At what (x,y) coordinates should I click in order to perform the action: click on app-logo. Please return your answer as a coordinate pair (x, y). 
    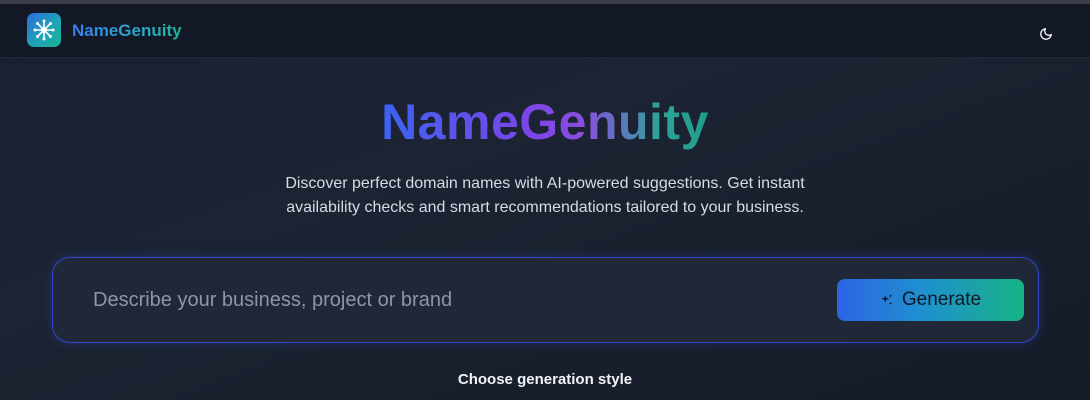
    Looking at the image, I should click on (44, 30).